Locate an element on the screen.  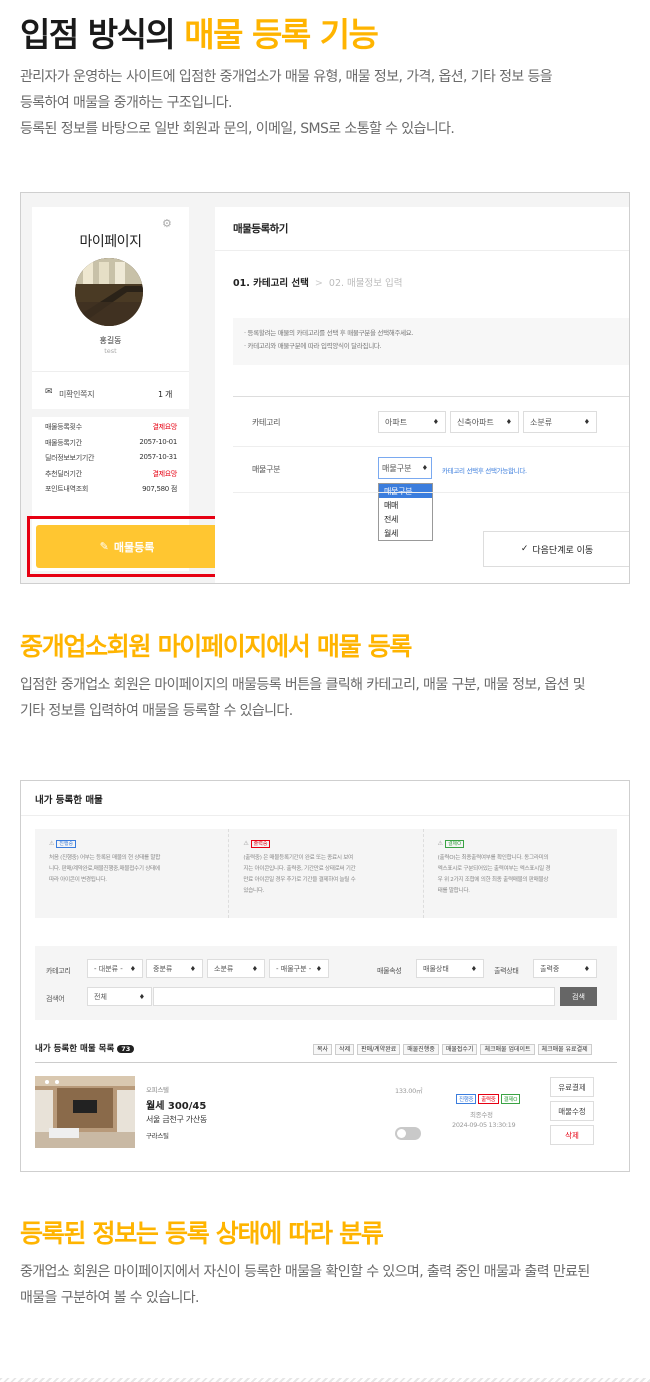
room-image is located at coordinates (85, 1112).